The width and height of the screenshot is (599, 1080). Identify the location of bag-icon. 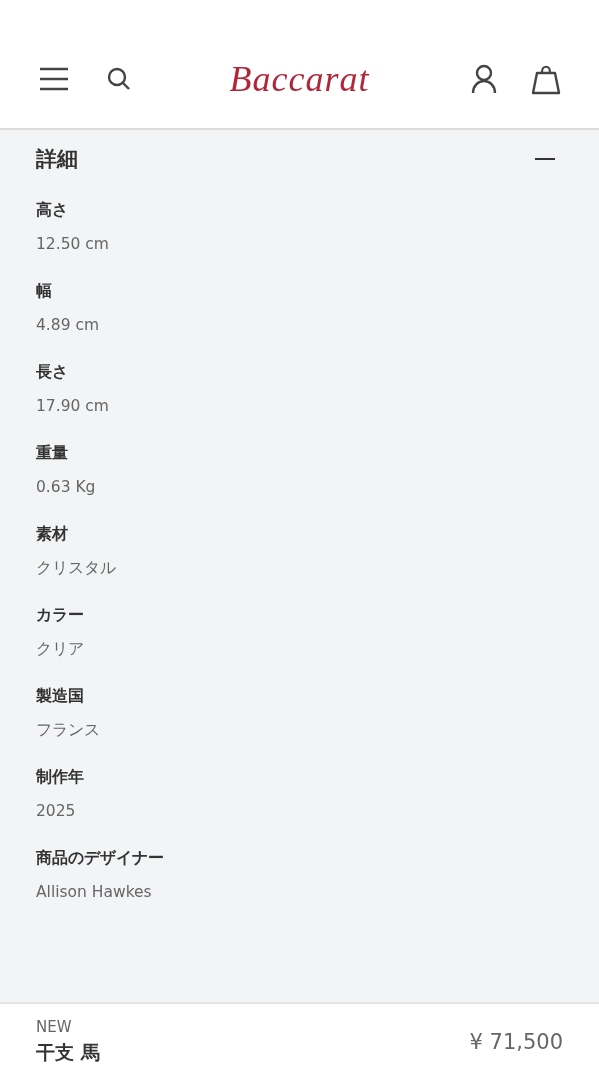
(546, 79).